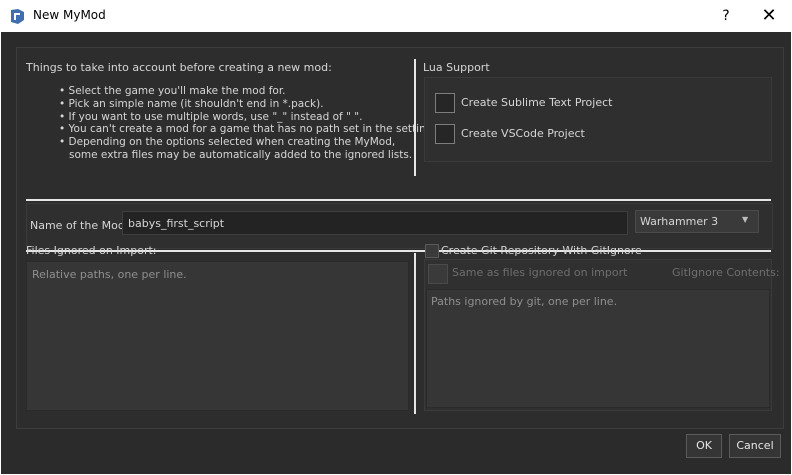 The width and height of the screenshot is (792, 475). I want to click on chevron-down-icon: ▼, so click(745, 219).